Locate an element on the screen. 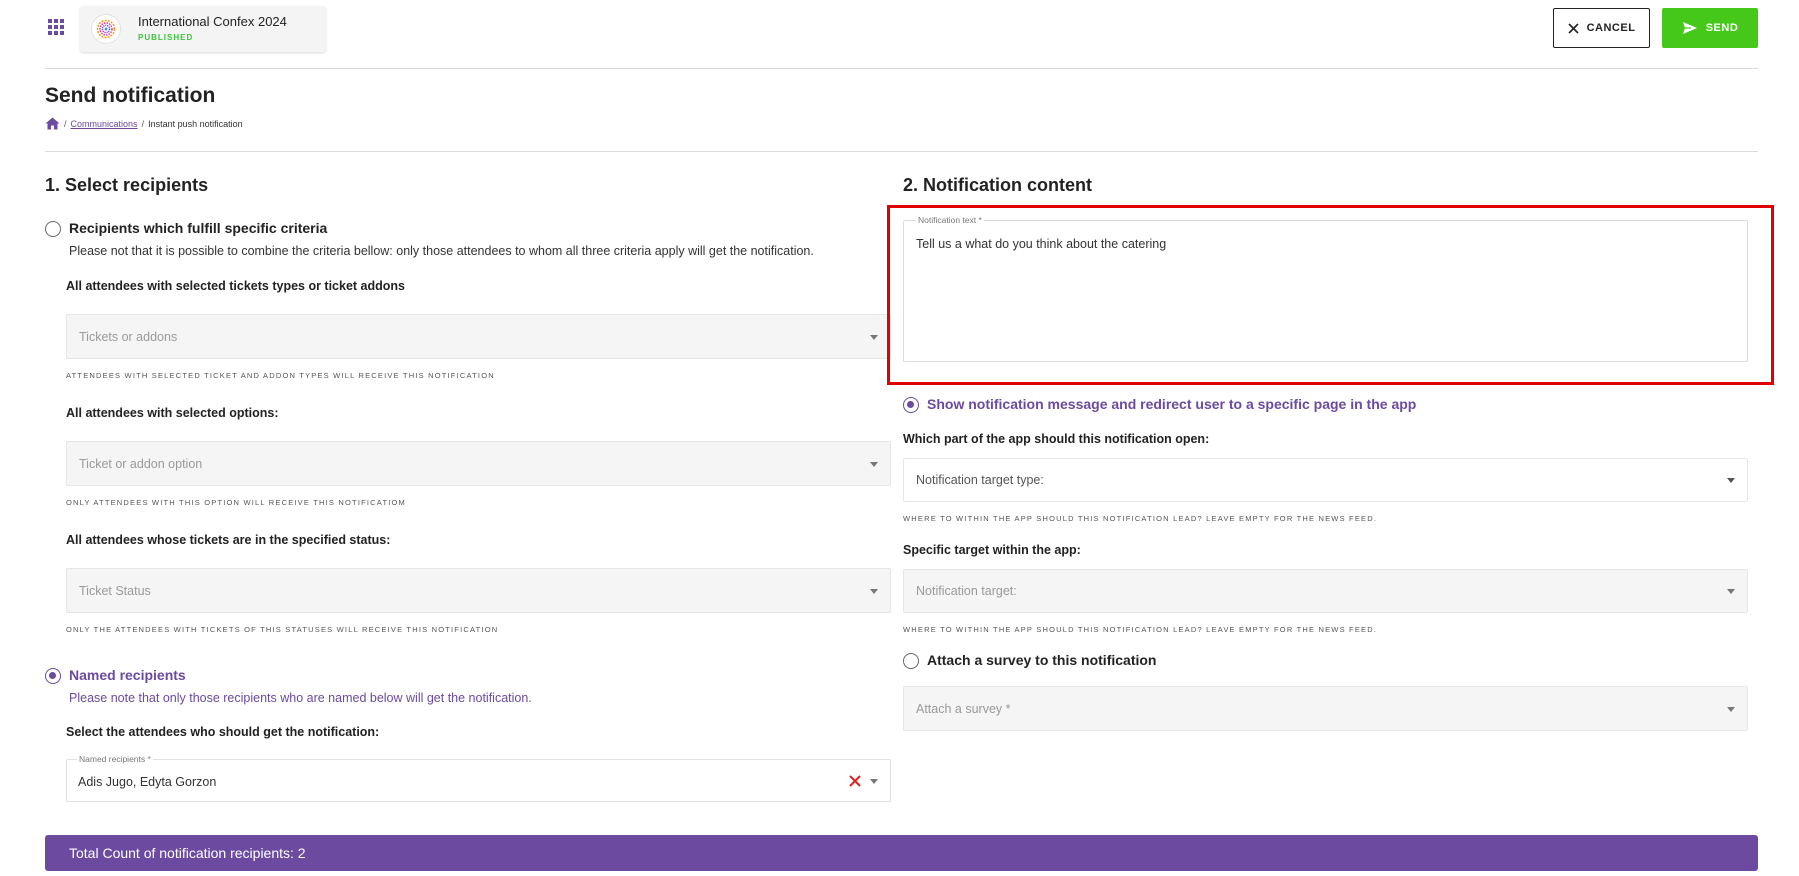  named-recipients-float-label: Named recipients * is located at coordinates (115, 759).